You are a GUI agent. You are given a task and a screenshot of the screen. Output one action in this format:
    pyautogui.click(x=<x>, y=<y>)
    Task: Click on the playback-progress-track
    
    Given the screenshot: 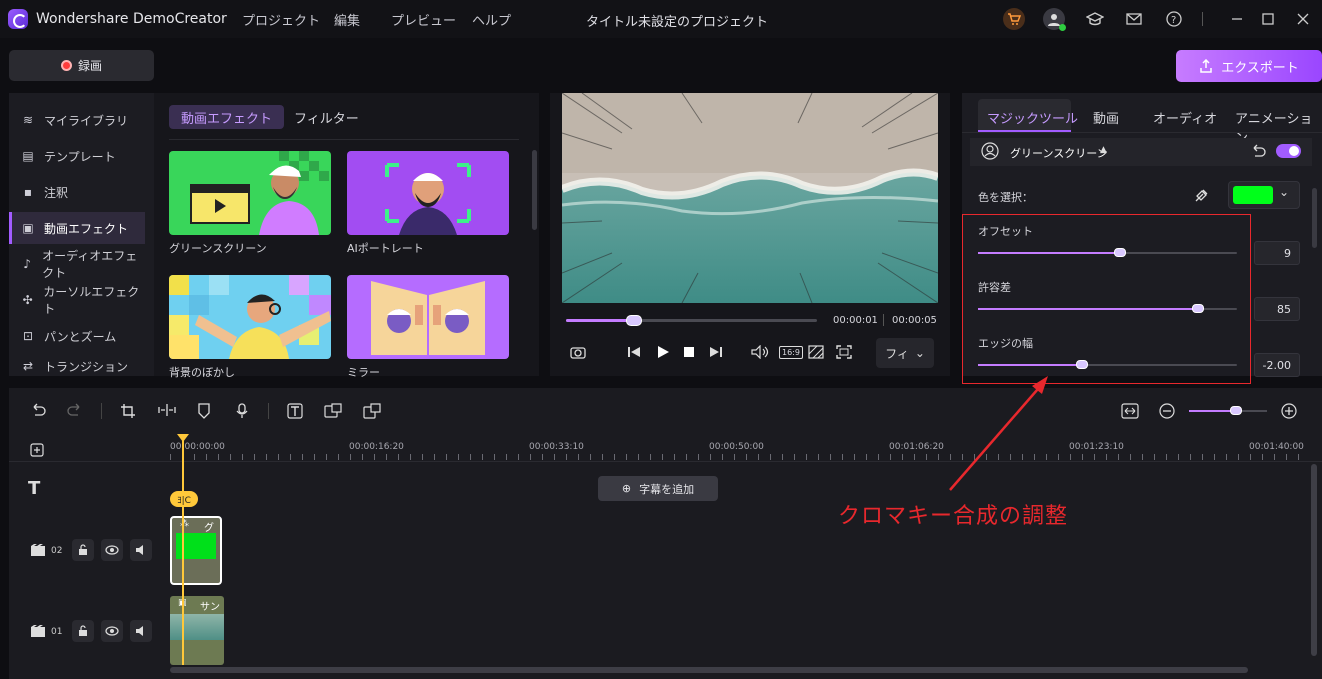 What is the action you would take?
    pyautogui.click(x=691, y=320)
    